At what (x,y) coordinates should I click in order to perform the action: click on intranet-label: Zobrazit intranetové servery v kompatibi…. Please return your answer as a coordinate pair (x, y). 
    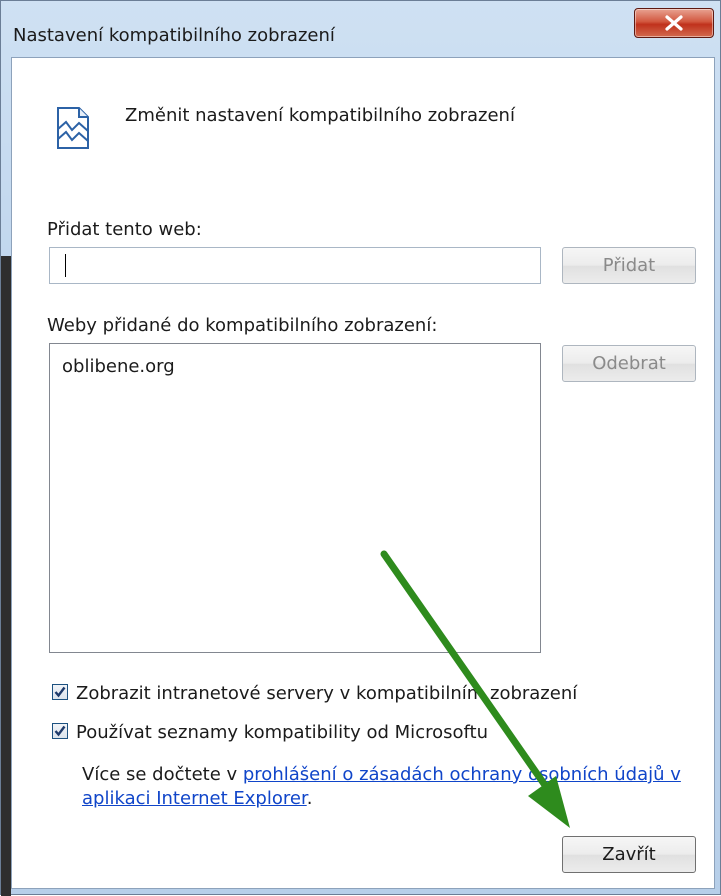
    Looking at the image, I should click on (327, 693).